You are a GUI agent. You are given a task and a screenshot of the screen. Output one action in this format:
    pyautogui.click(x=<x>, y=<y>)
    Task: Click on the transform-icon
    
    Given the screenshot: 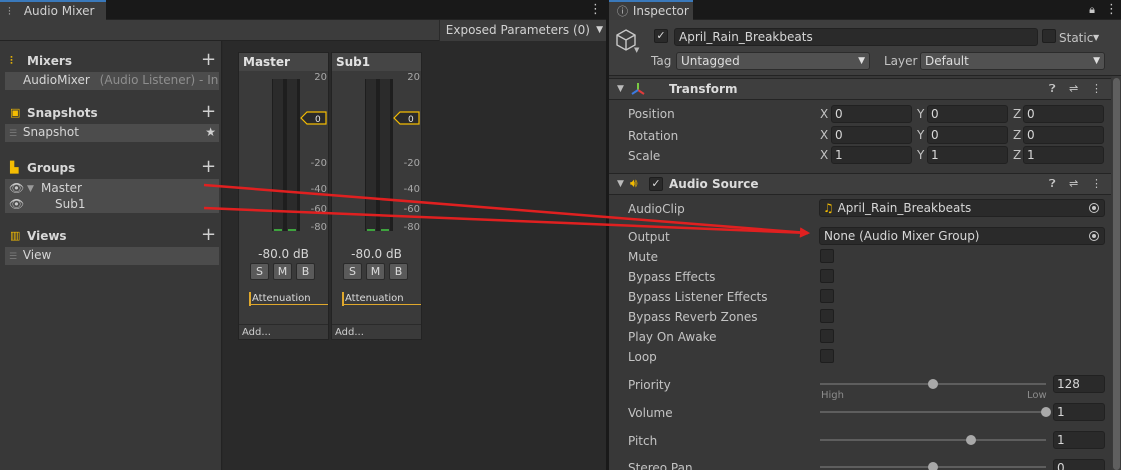 What is the action you would take?
    pyautogui.click(x=638, y=89)
    